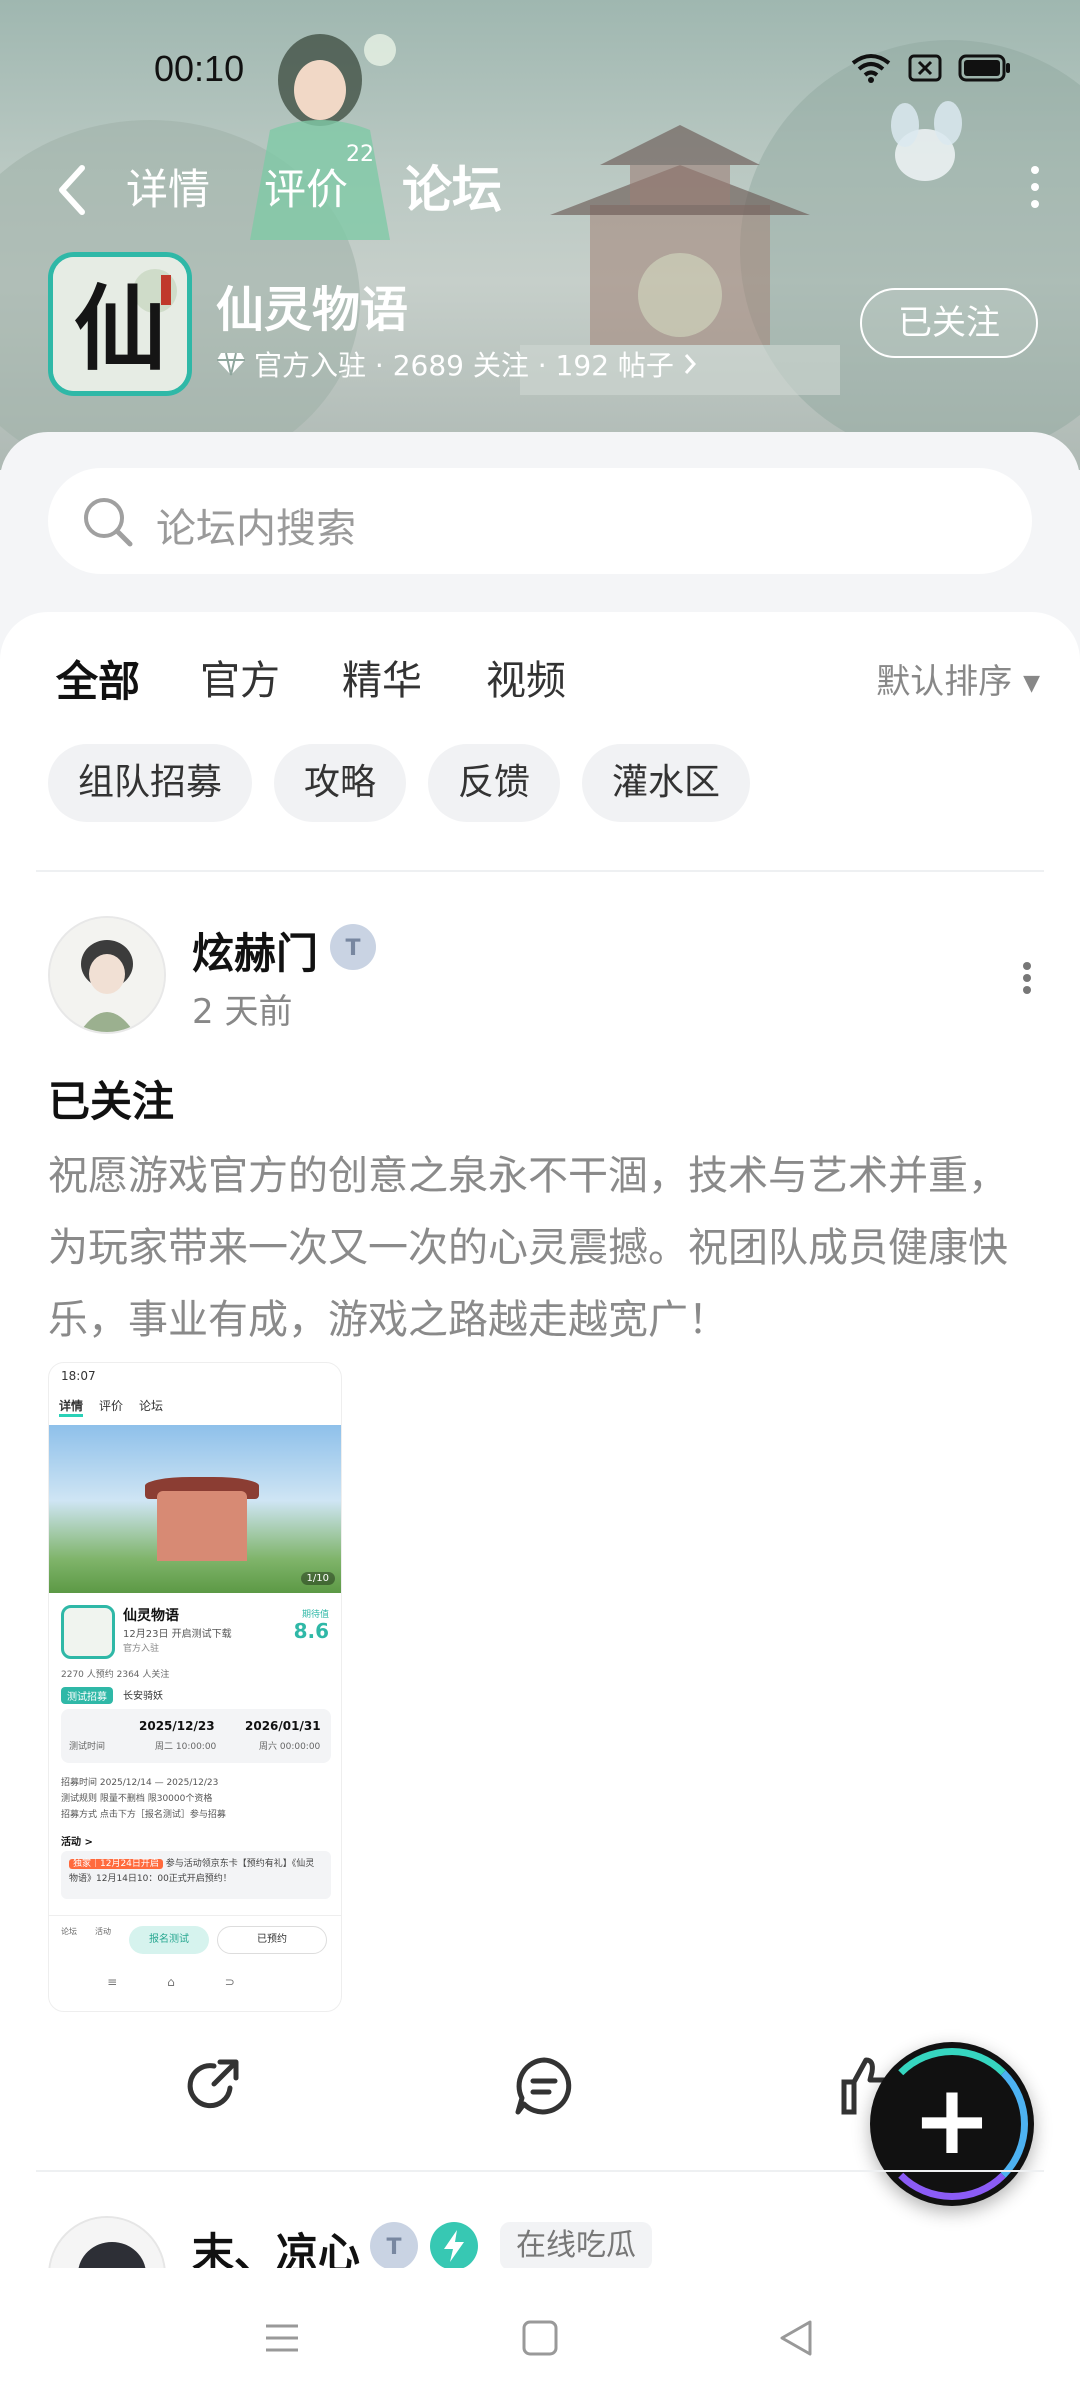  I want to click on review-count-badge: 22, so click(360, 154).